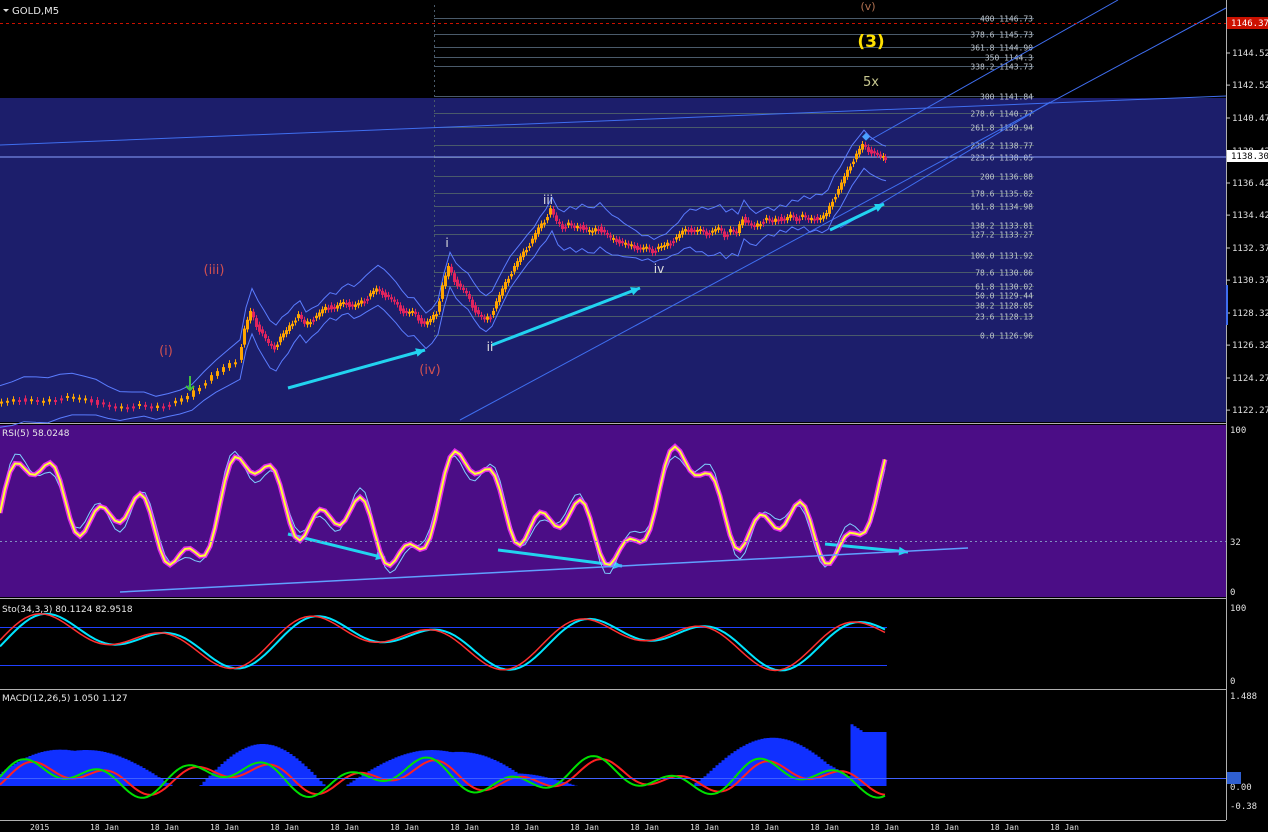  I want to click on price-tick-label: 1136.42, so click(1250, 184).